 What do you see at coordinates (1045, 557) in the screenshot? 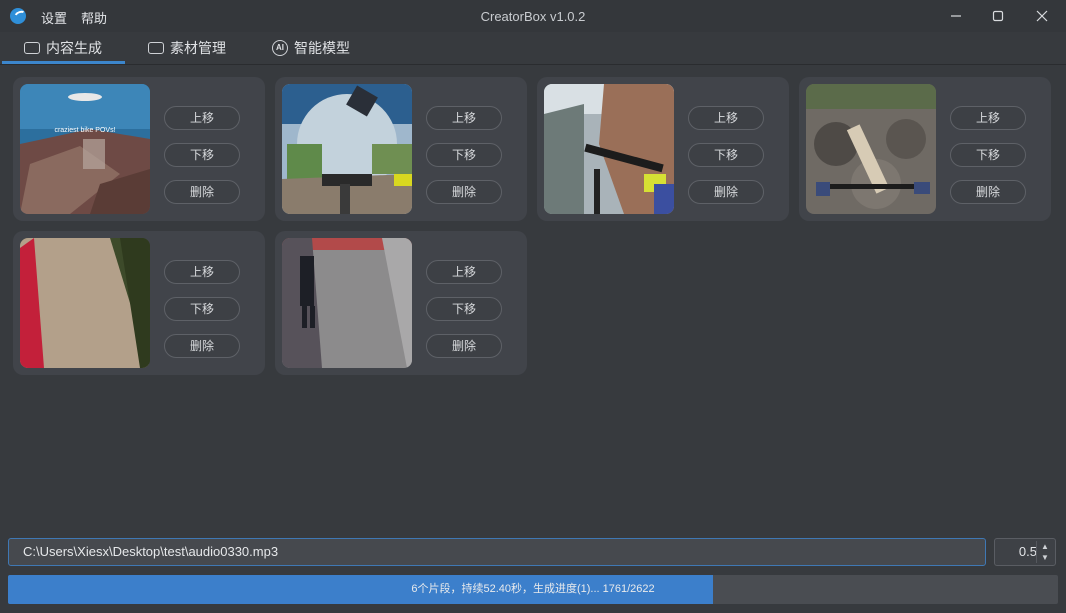
I see `chevron-down-icon: ▼` at bounding box center [1045, 557].